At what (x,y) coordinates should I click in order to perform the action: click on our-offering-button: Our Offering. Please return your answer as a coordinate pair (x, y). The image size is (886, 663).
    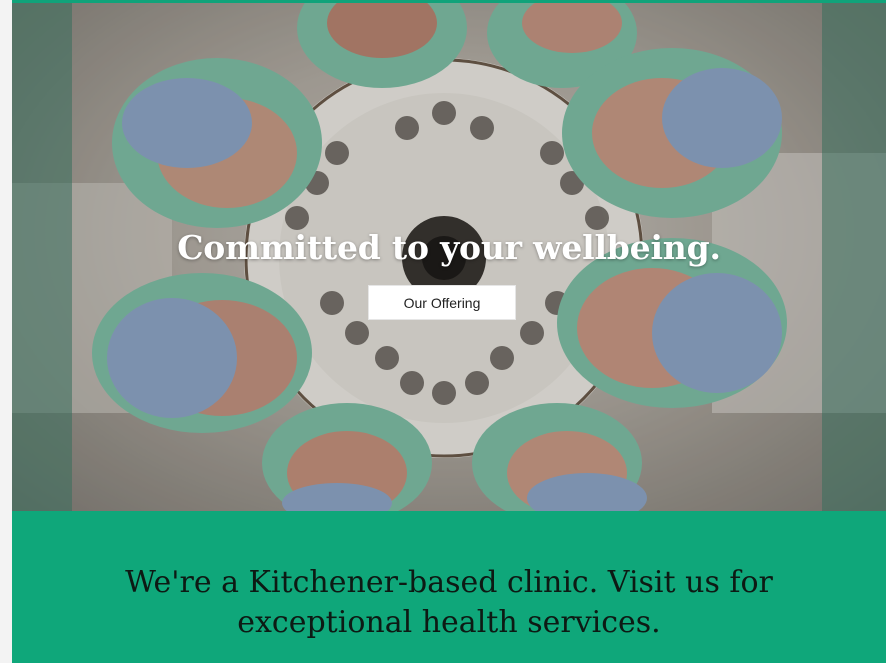
    Looking at the image, I should click on (442, 302).